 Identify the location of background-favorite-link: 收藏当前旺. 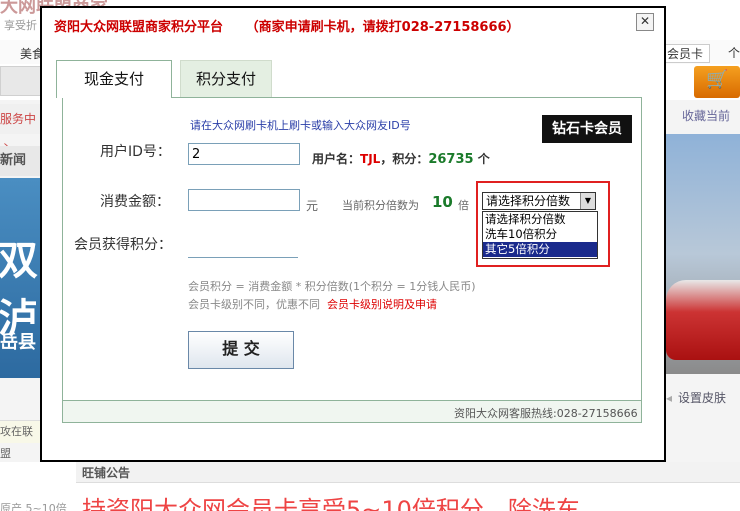
(705, 125).